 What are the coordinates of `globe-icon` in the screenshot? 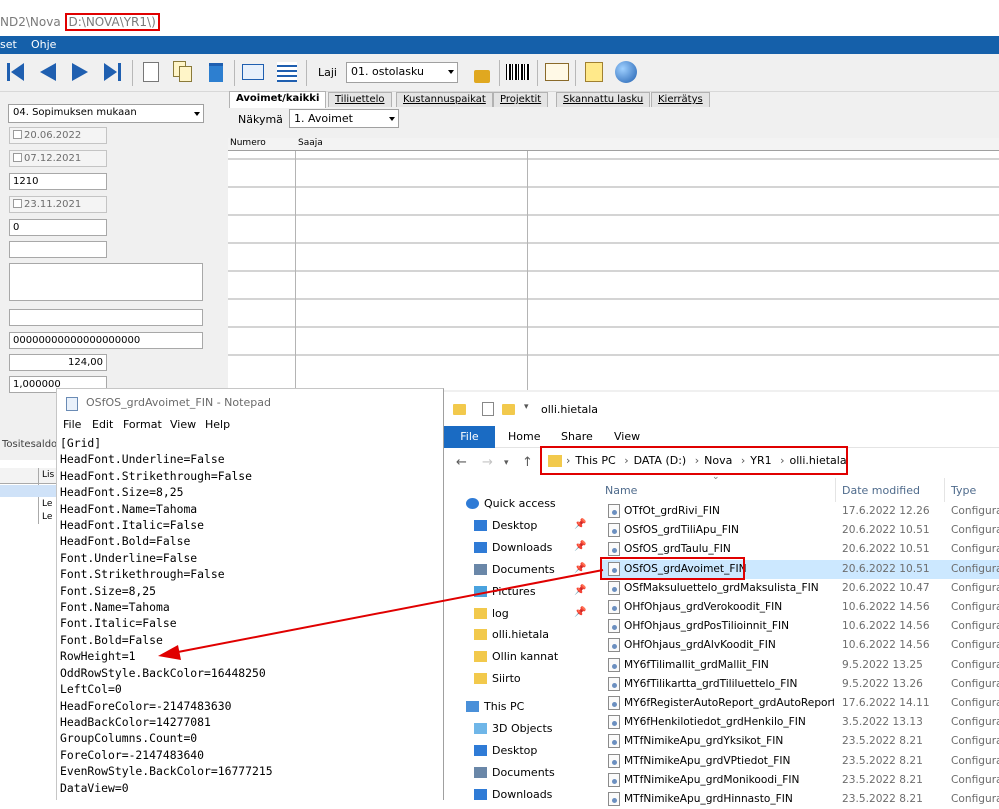 It's located at (626, 72).